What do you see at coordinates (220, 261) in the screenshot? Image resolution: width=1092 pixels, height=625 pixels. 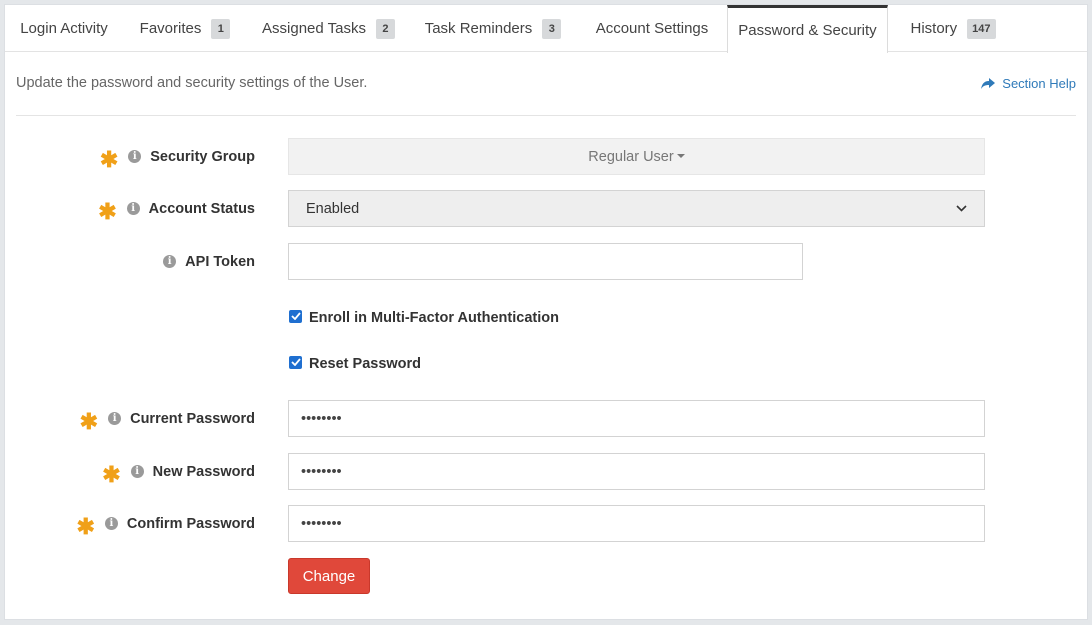 I see `api-token-label: API Token` at bounding box center [220, 261].